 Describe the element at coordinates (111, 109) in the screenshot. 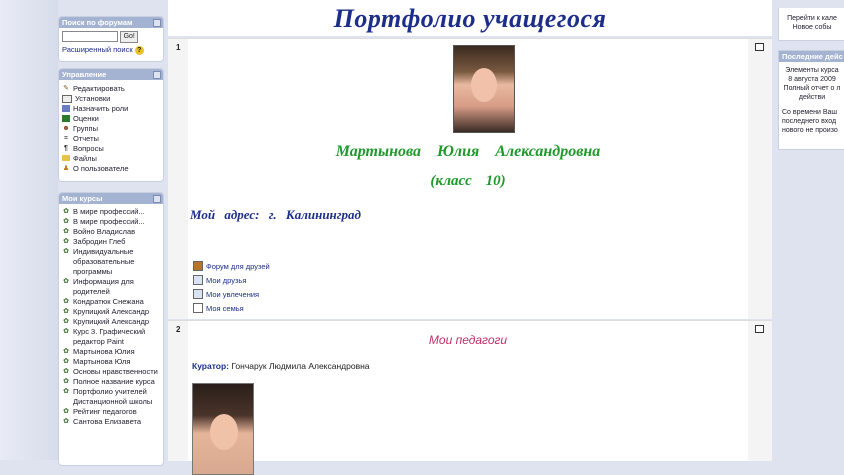

I see `admin-item-roles: Назначить роли` at that location.